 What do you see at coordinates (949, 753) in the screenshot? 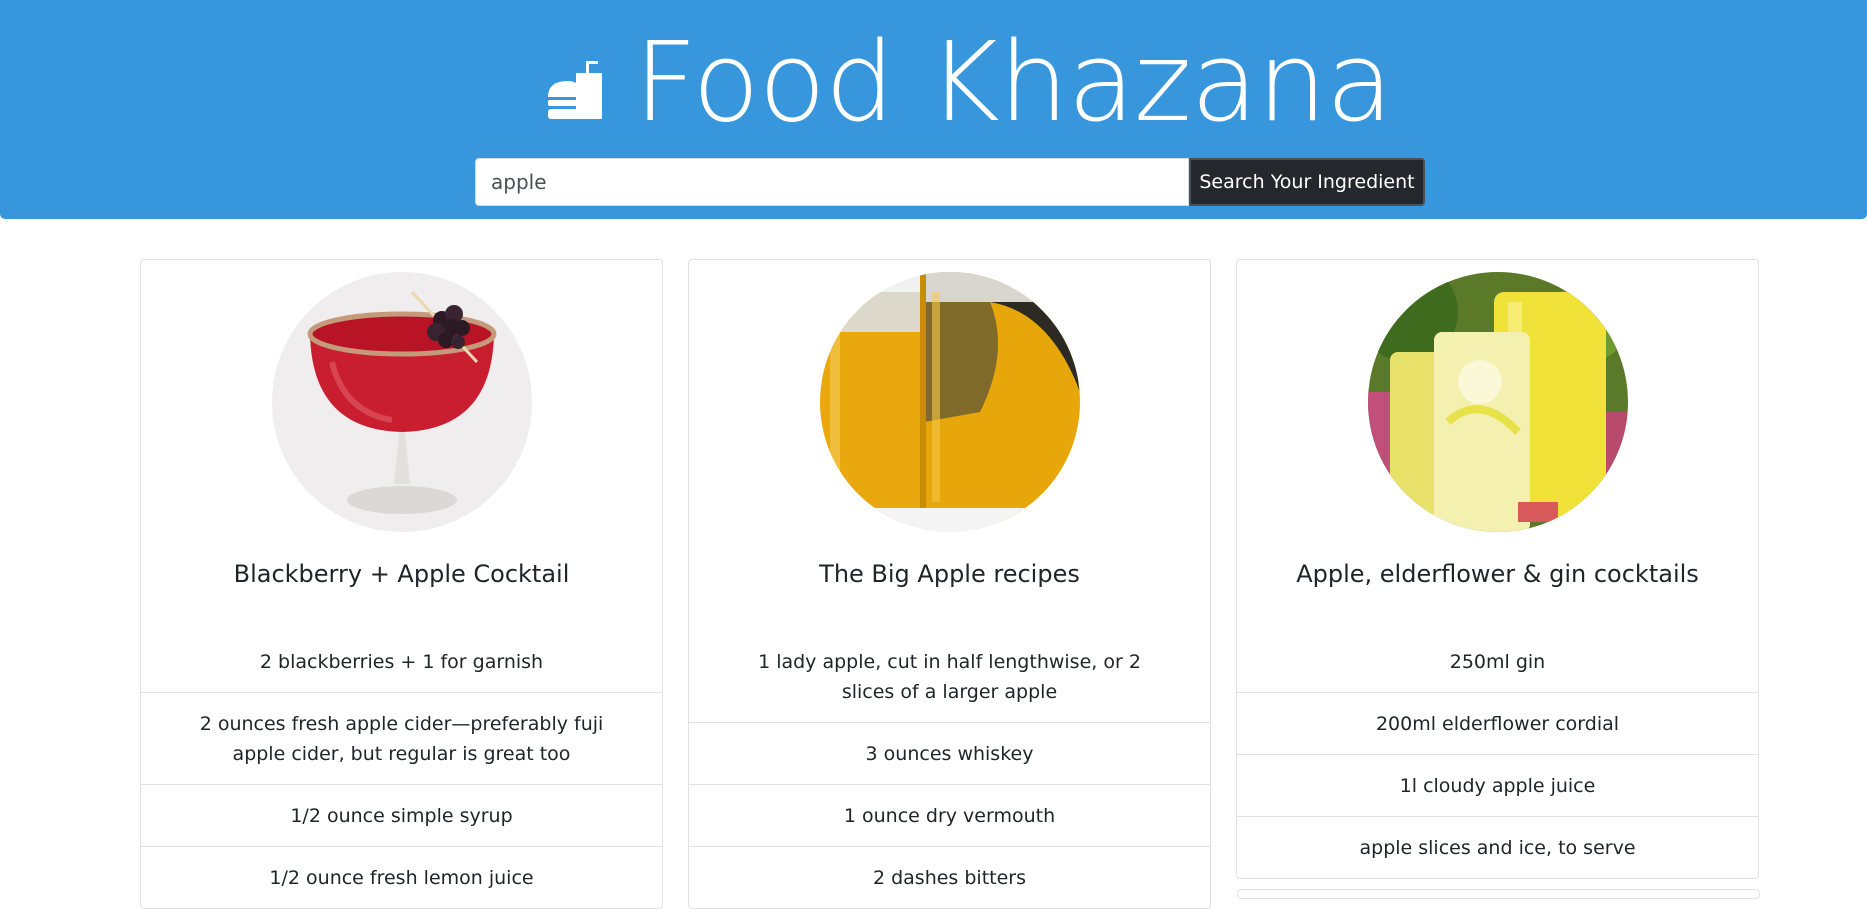
I see `ingredient-item: 3 ounces whiskey` at bounding box center [949, 753].